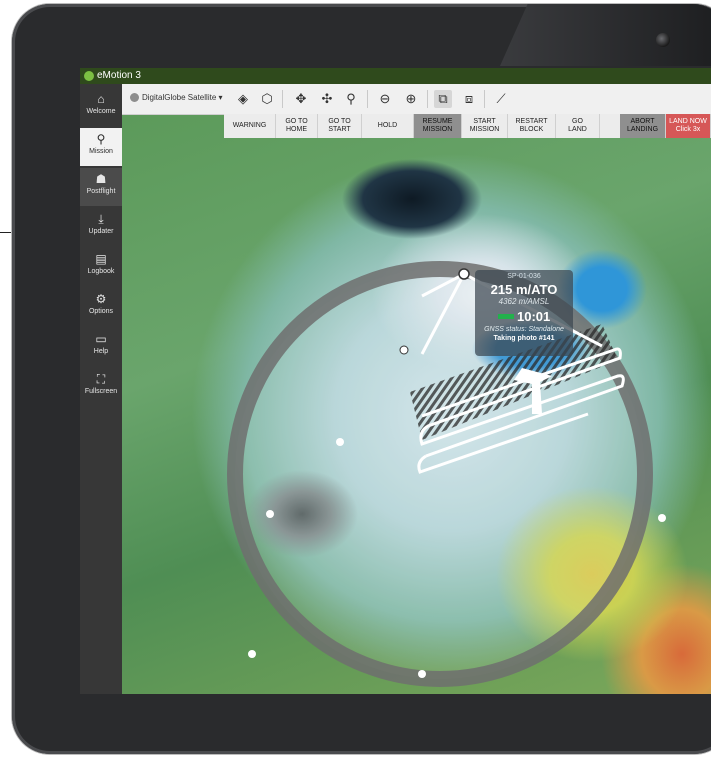 Image resolution: width=711 pixels, height=758 pixels. Describe the element at coordinates (220, 97) in the screenshot. I see `chevron-down-icon: ▾` at that location.